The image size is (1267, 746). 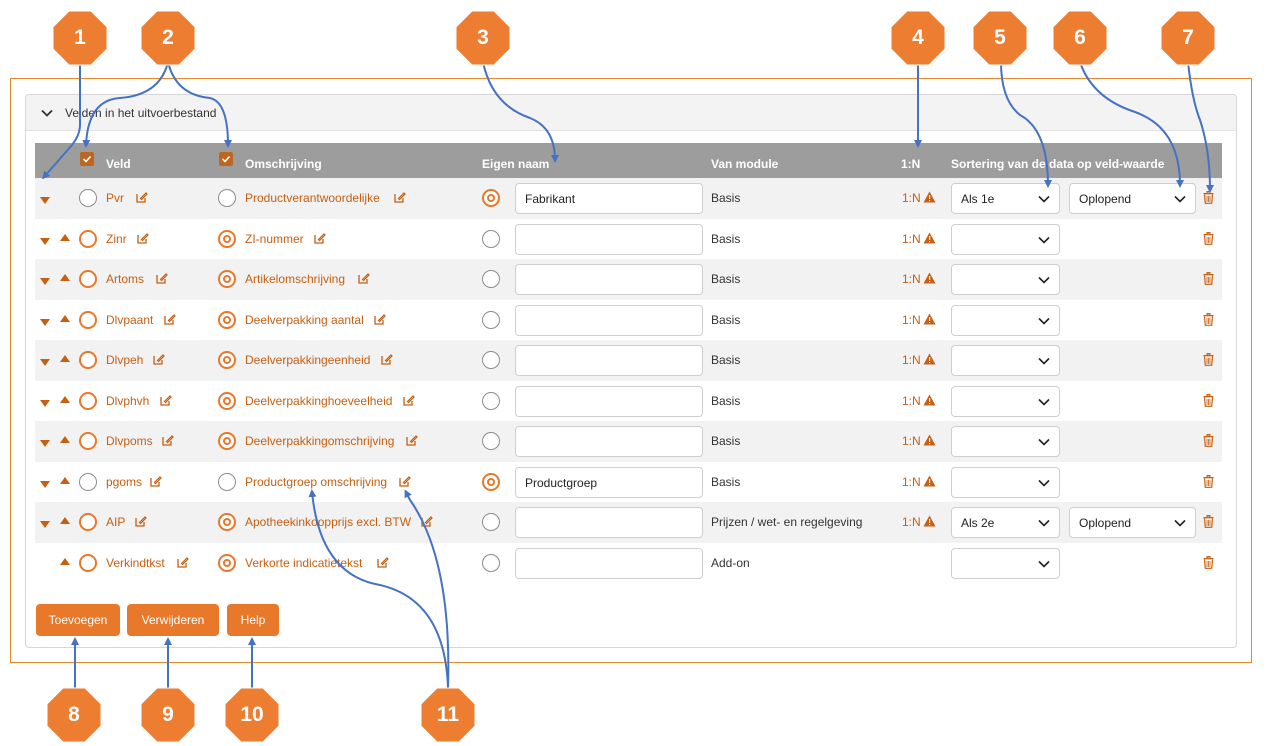 What do you see at coordinates (127, 401) in the screenshot?
I see `veld-link: Dlvphvh` at bounding box center [127, 401].